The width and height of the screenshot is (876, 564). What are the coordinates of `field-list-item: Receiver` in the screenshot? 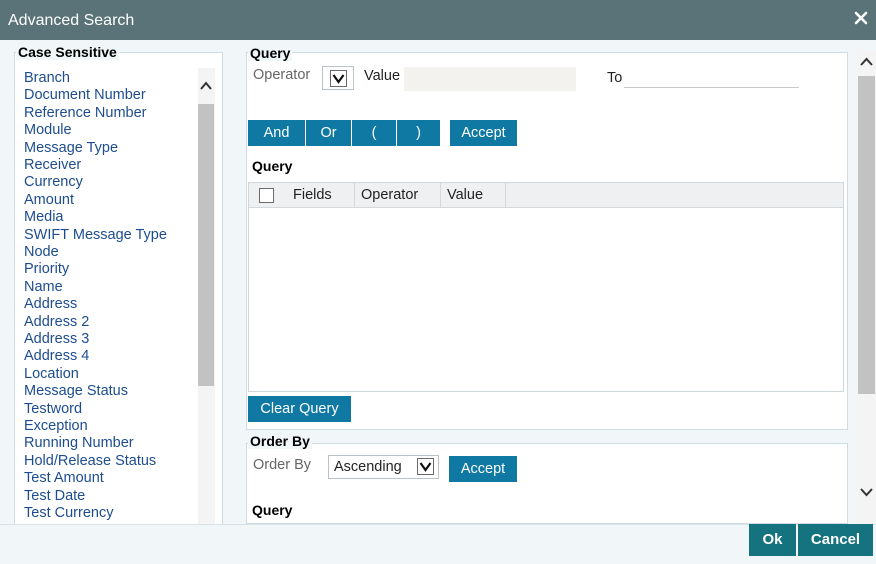 It's located at (52, 165).